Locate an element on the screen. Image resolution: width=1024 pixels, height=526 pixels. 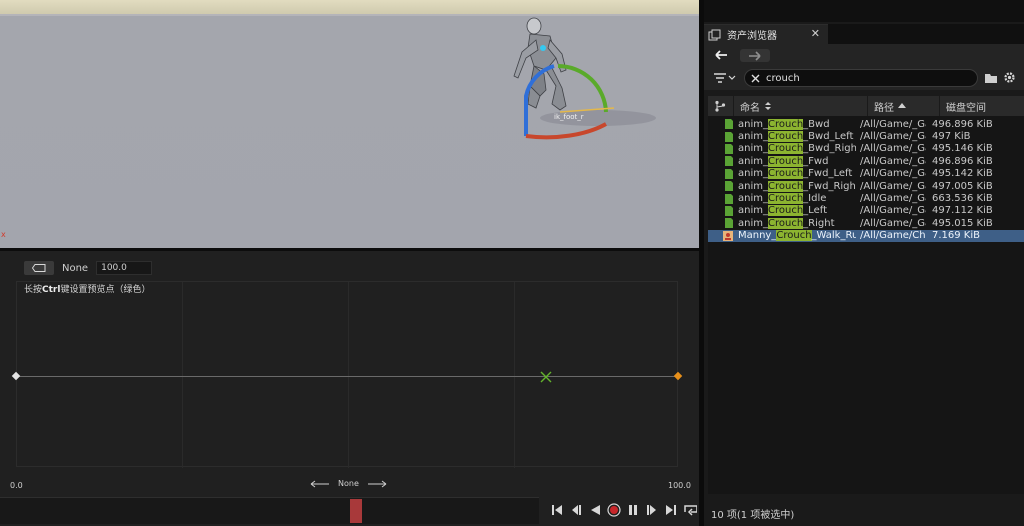
blend-space-toolbar: None 100.0 is located at coordinates (88, 268).